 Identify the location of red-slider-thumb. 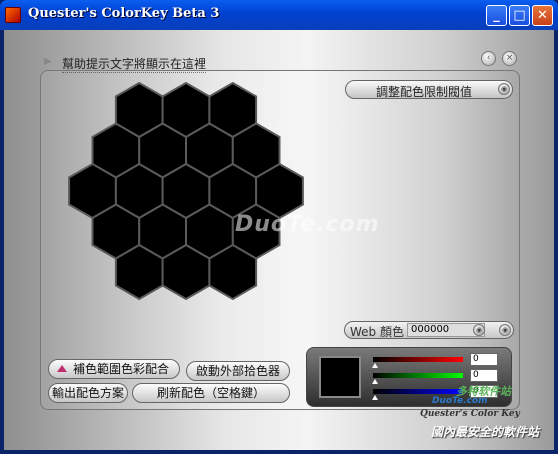
(375, 365).